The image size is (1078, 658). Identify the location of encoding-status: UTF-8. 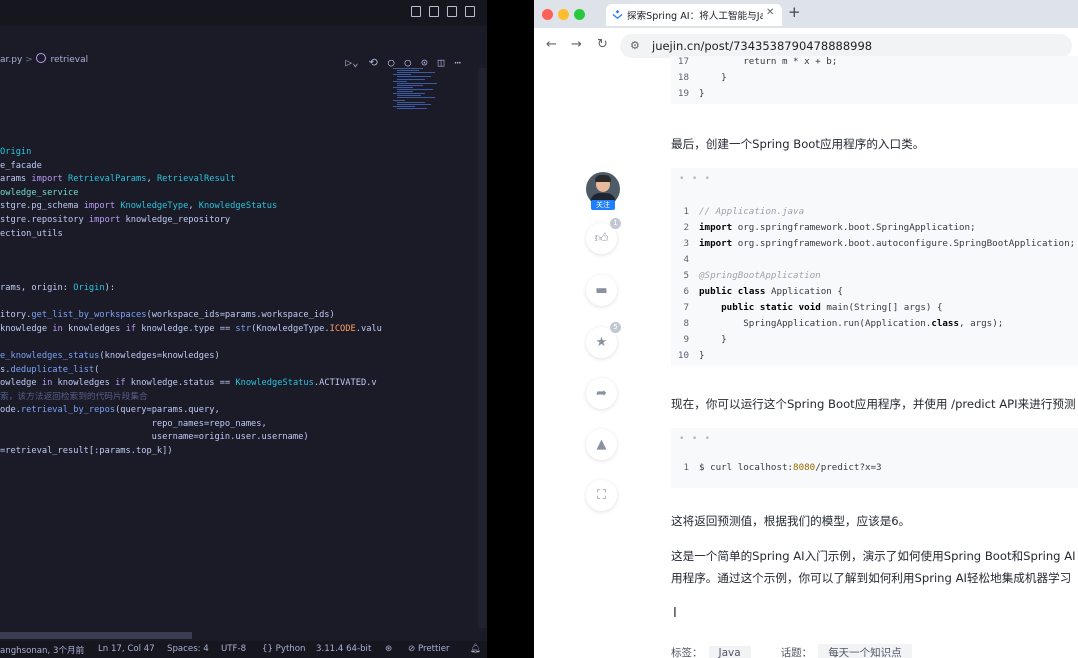
(233, 649).